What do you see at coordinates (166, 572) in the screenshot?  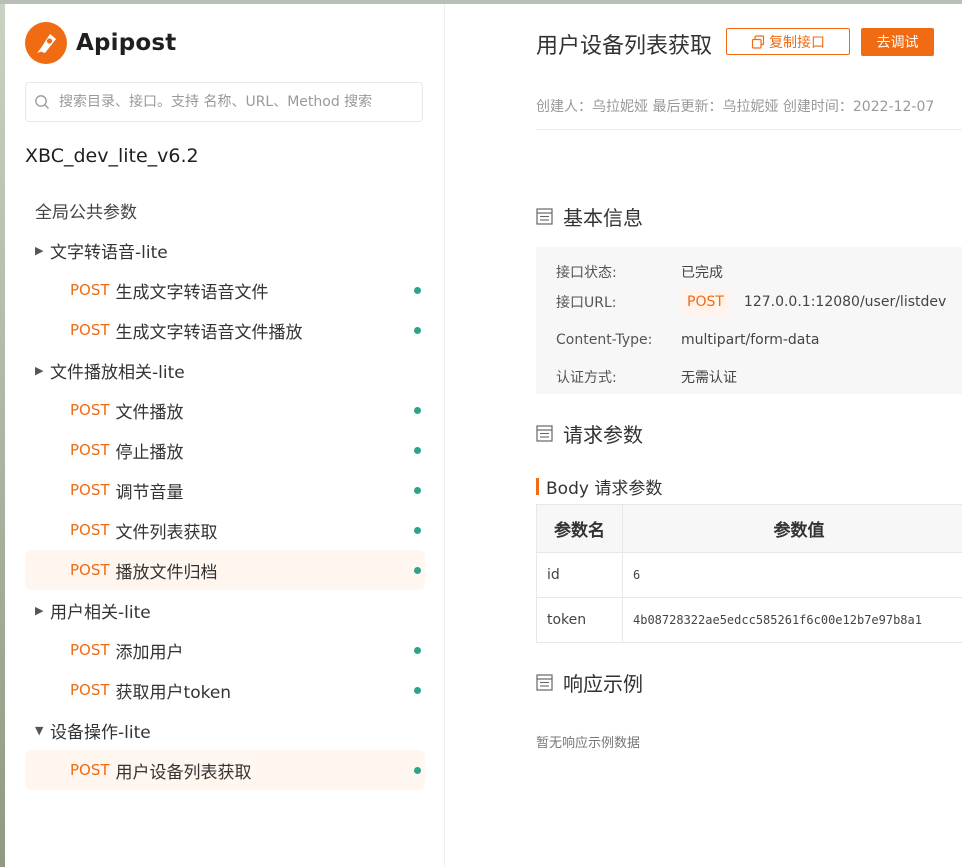 I see `api-label: 播放文件归档` at bounding box center [166, 572].